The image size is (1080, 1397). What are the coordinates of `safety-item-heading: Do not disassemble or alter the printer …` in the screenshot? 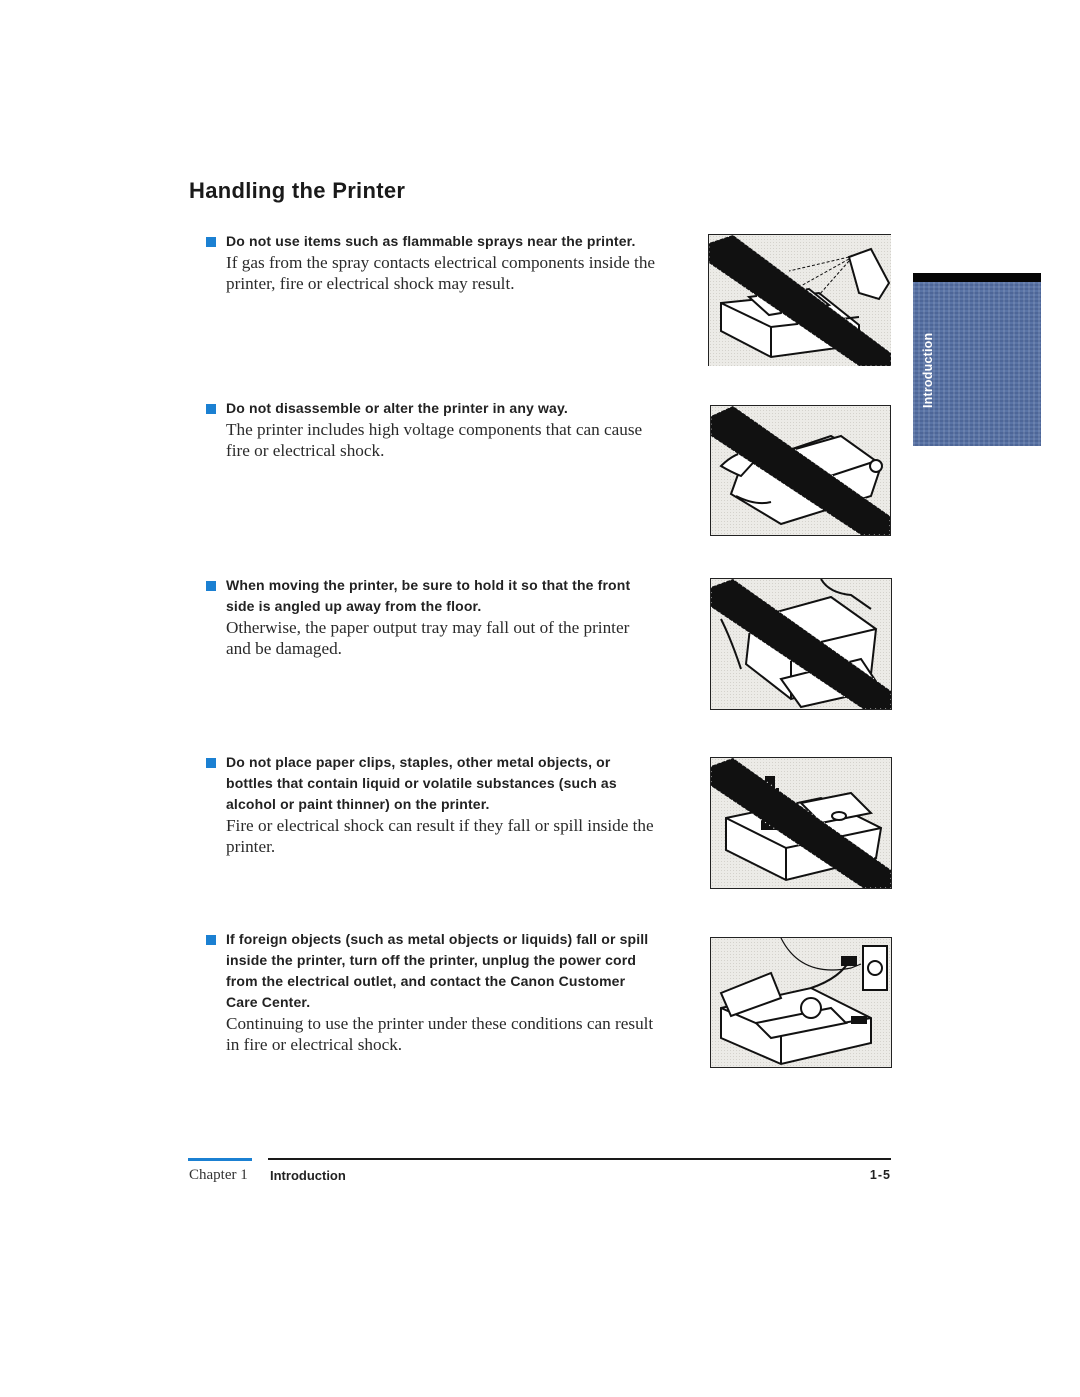 It's located at (397, 408).